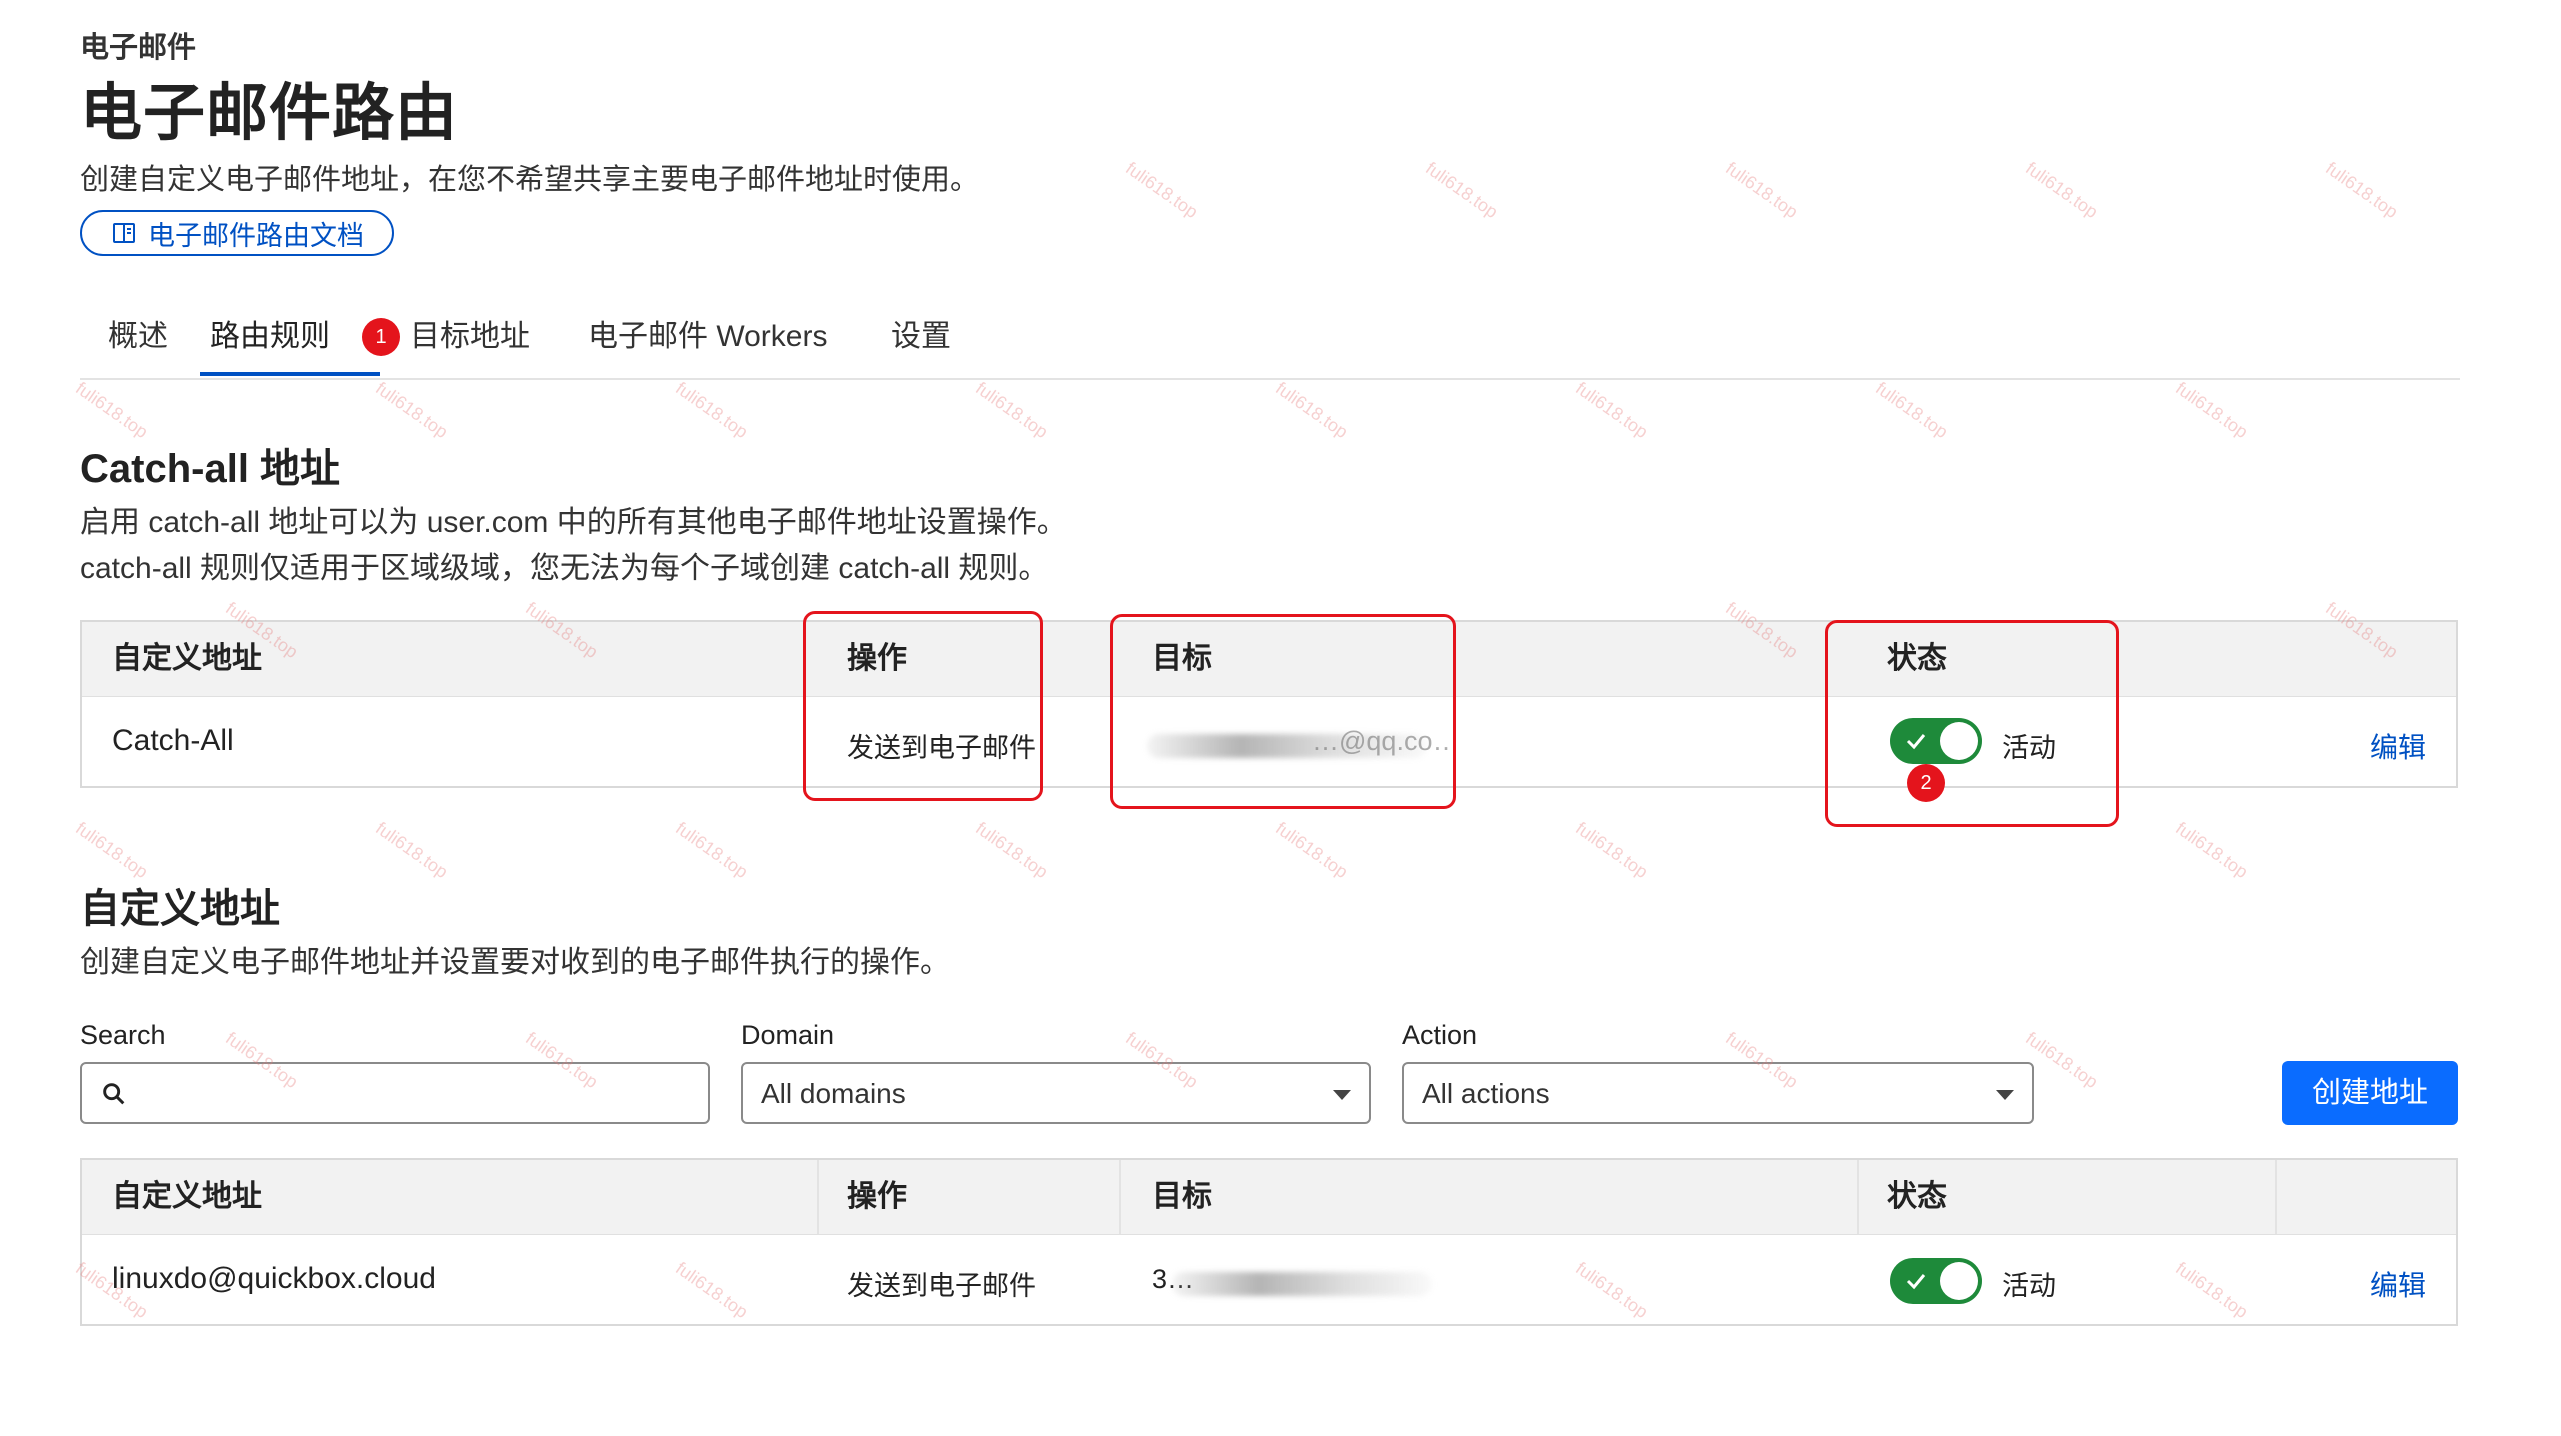  What do you see at coordinates (1926, 783) in the screenshot?
I see `annotation-badge-2: 2` at bounding box center [1926, 783].